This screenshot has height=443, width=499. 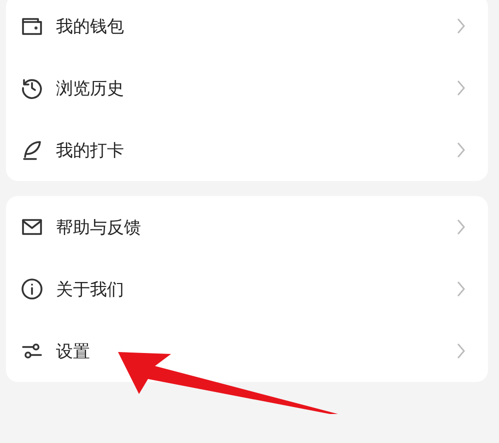 I want to click on menu-item: 我的钱包, so click(x=247, y=28).